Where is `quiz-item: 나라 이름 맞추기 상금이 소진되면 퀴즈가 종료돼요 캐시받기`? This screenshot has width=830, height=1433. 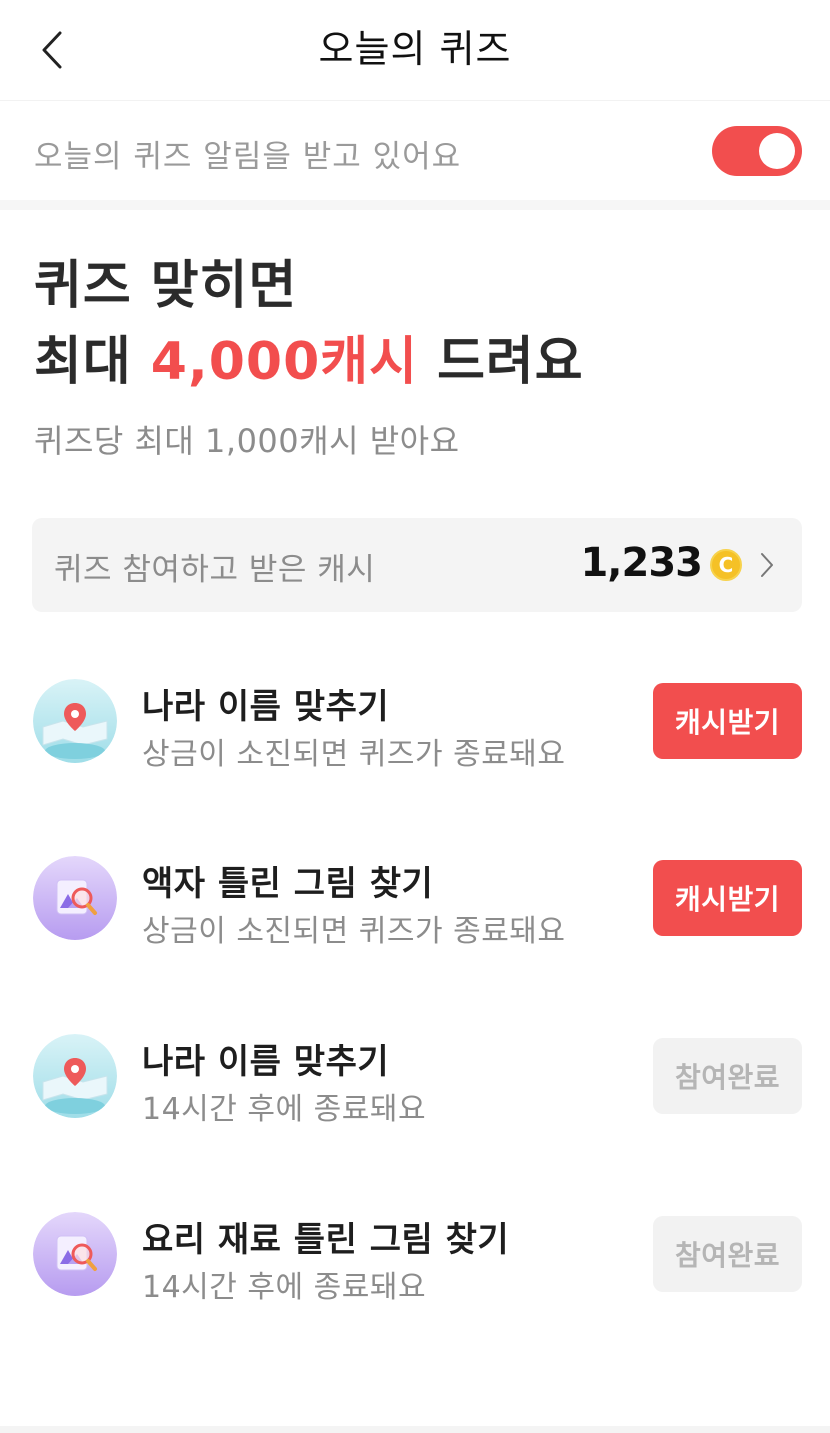 quiz-item: 나라 이름 맞추기 상금이 소진되면 퀴즈가 종료돼요 캐시받기 is located at coordinates (415, 744).